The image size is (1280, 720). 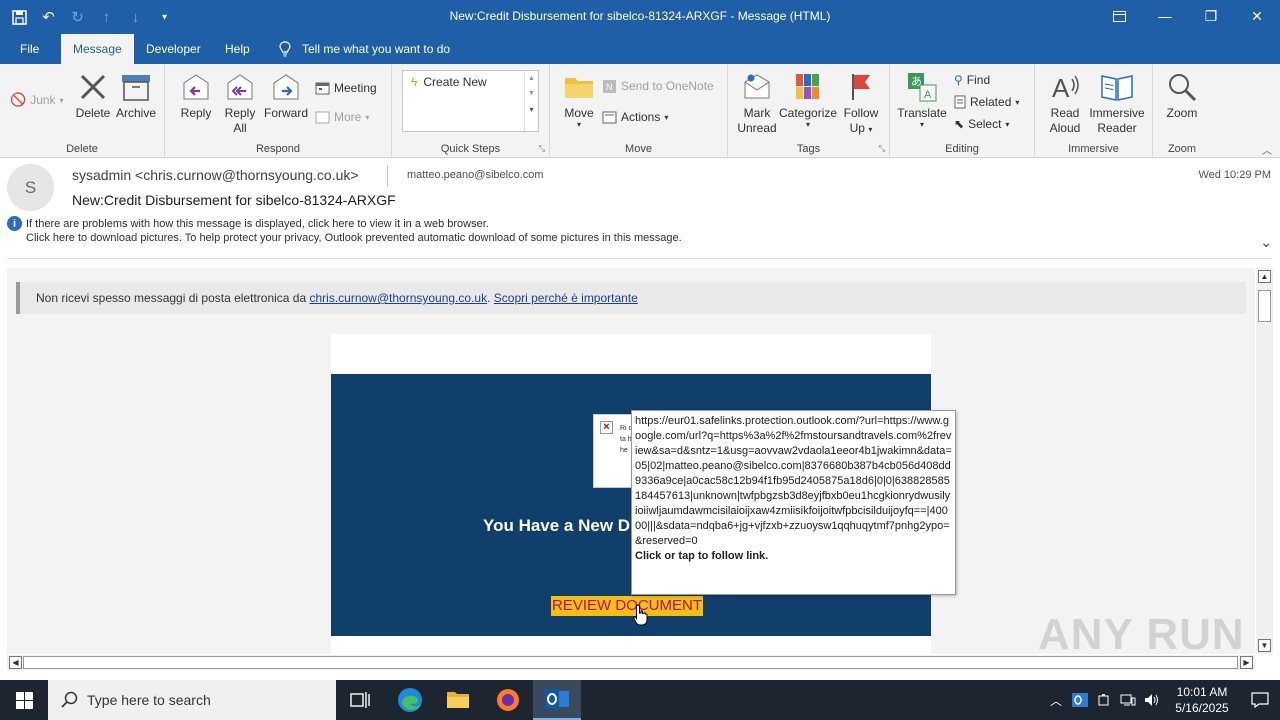 I want to click on avatar: S, so click(x=30, y=187).